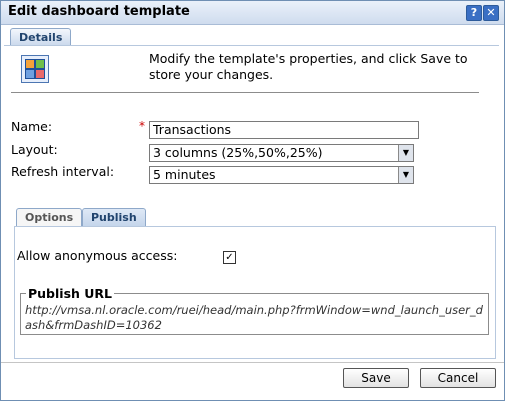  Describe the element at coordinates (245, 92) in the screenshot. I see `separator` at that location.